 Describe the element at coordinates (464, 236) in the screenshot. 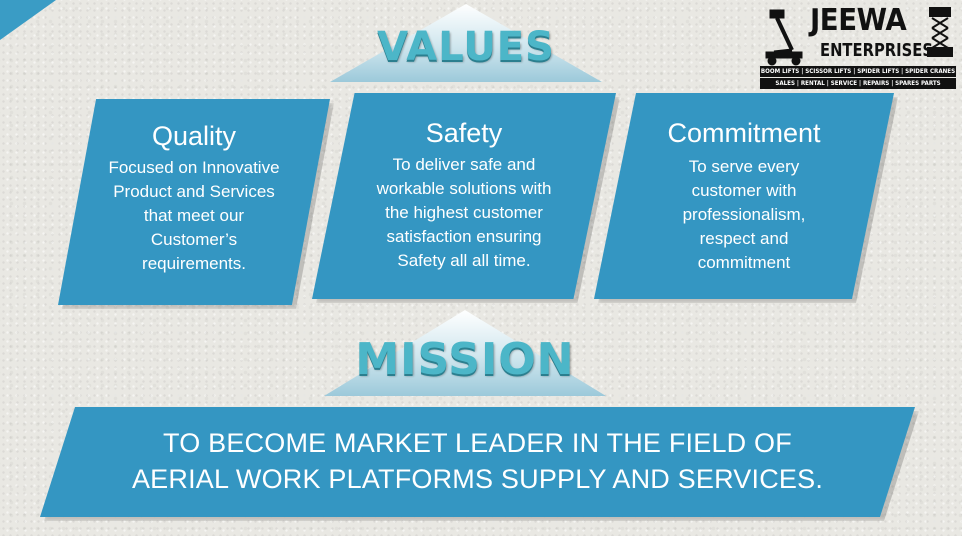

I see `value-card-line: satisfaction ensuring` at that location.